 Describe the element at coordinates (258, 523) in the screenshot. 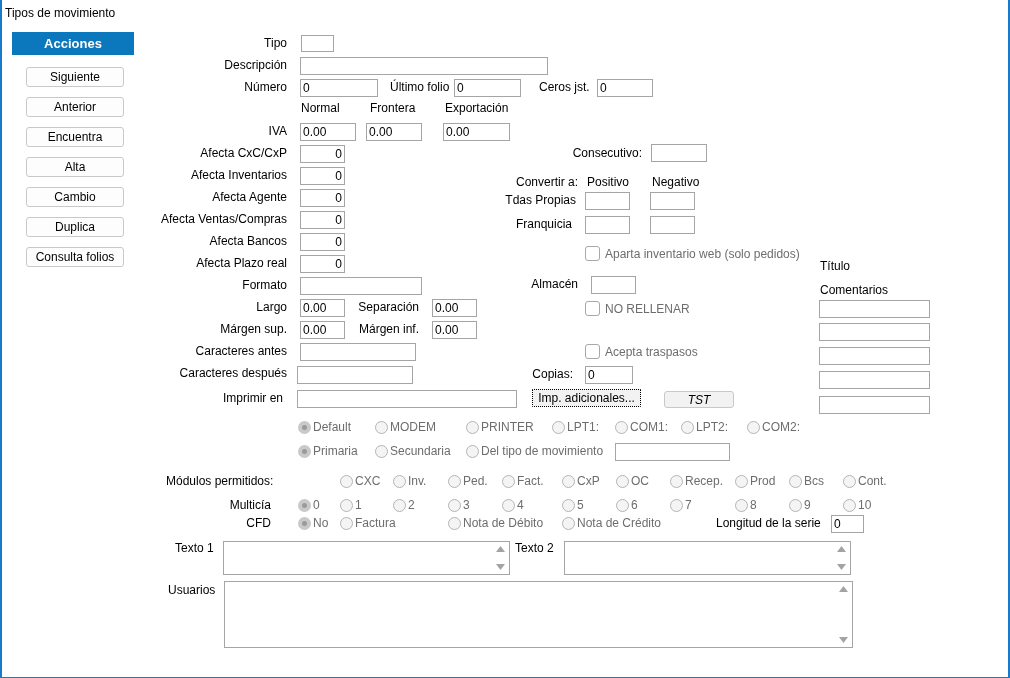

I see `field-label: CFD` at that location.